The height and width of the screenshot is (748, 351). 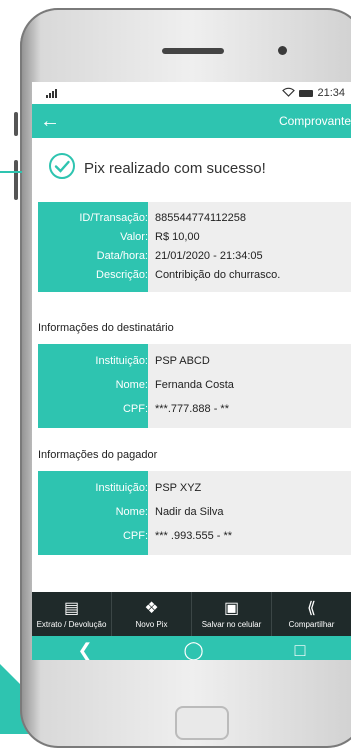 I want to click on android-nav-bar: ❮ ◯ □, so click(x=191, y=648).